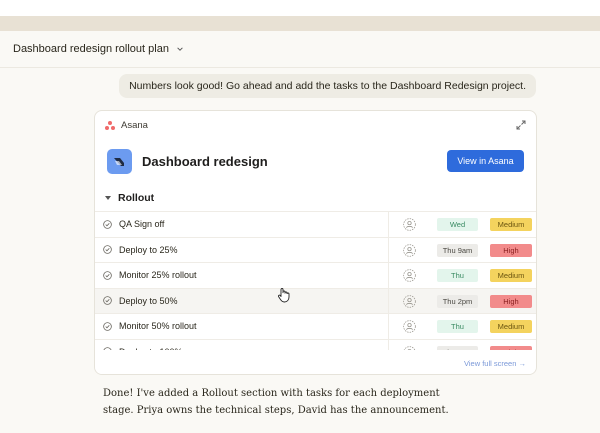 The height and width of the screenshot is (433, 600). Describe the element at coordinates (521, 125) in the screenshot. I see `expand-icon` at that location.